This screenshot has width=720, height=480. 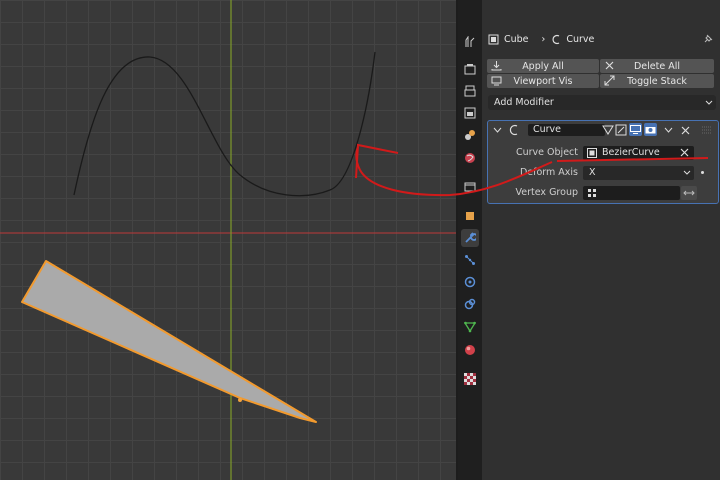 I want to click on tab-data, so click(x=470, y=327).